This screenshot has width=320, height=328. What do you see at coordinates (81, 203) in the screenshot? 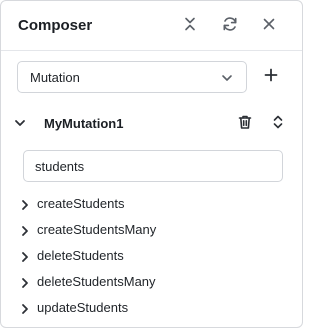
I see `field-label: createStudents` at bounding box center [81, 203].